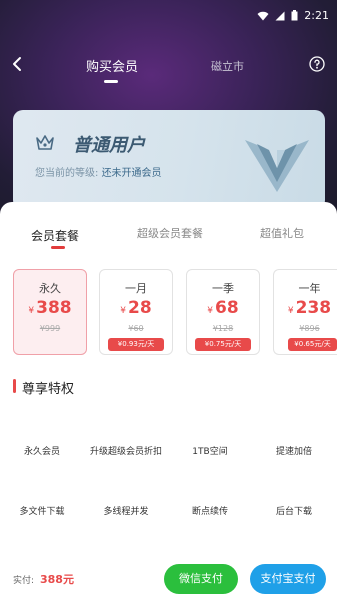 This screenshot has height=607, width=337. What do you see at coordinates (50, 288) in the screenshot?
I see `plan-name: 永久` at bounding box center [50, 288].